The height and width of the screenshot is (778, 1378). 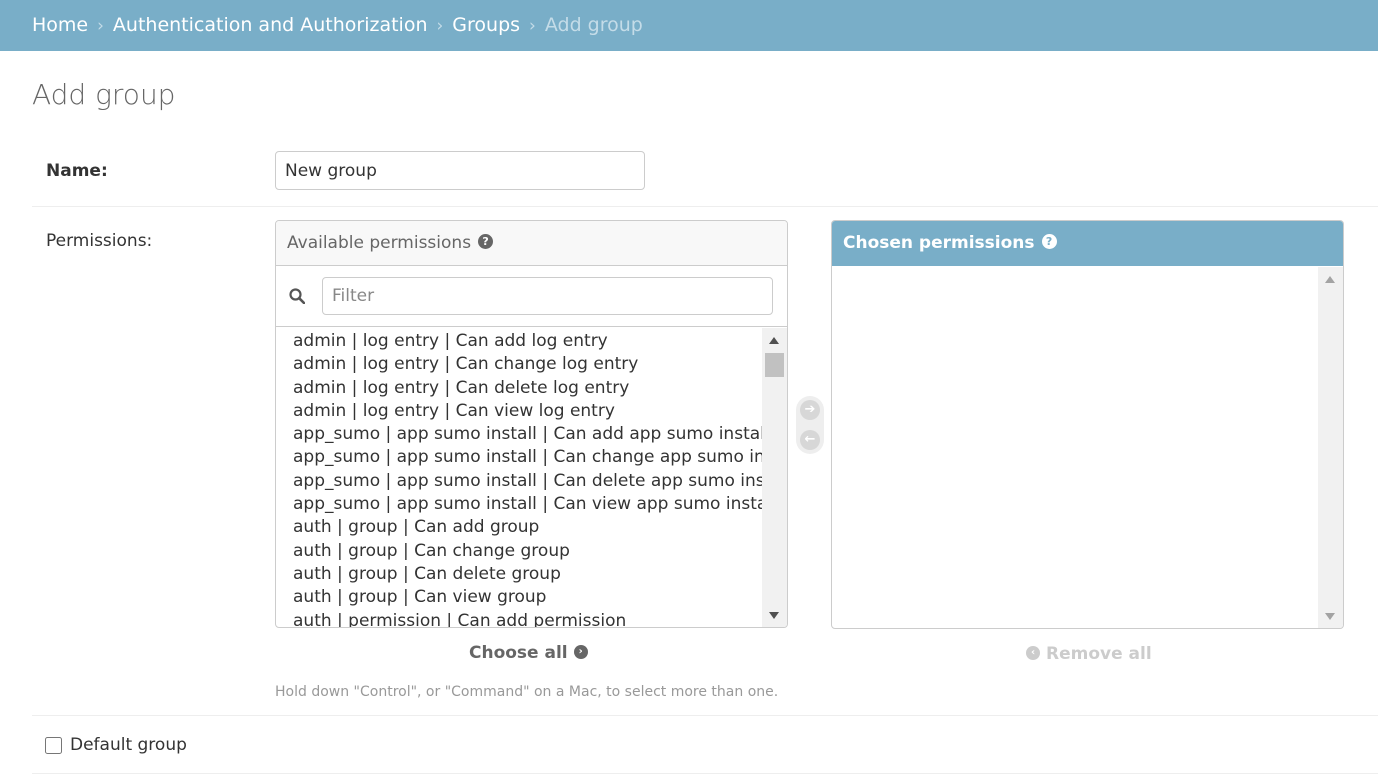 I want to click on chevron-right-icon: ›, so click(x=580, y=652).